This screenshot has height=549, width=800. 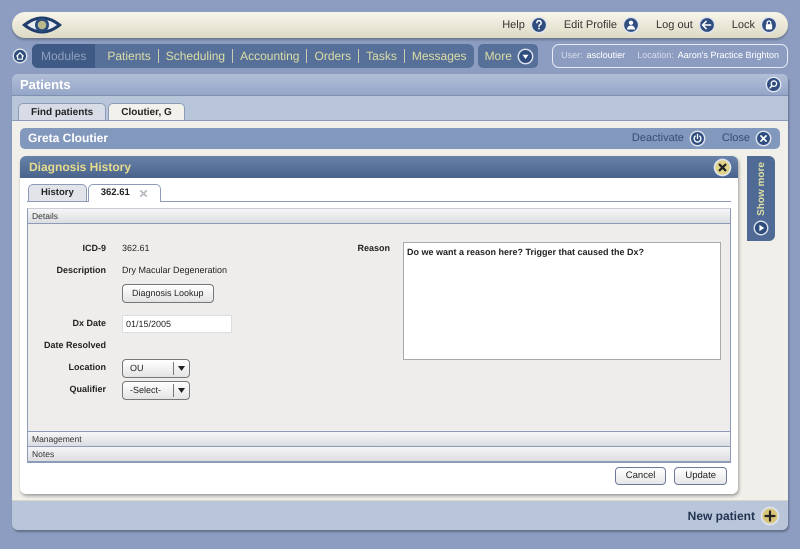 What do you see at coordinates (707, 25) in the screenshot?
I see `back-arrow-icon` at bounding box center [707, 25].